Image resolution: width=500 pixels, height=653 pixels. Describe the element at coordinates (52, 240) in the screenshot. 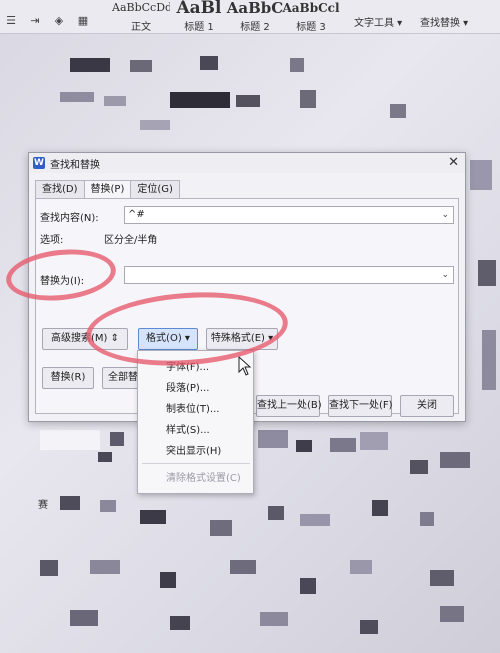

I see `options-label: 选项:` at that location.